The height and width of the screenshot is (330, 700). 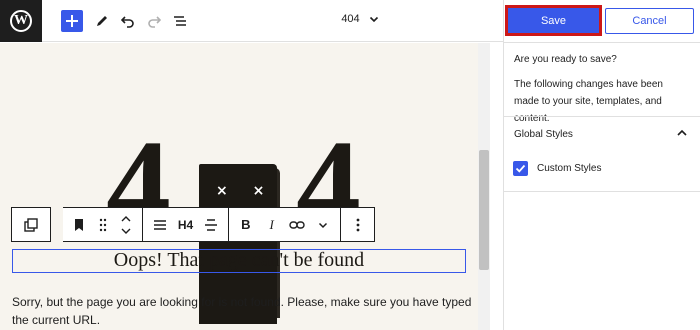 What do you see at coordinates (251, 21) in the screenshot?
I see `editor-top-toolbar: W 404` at bounding box center [251, 21].